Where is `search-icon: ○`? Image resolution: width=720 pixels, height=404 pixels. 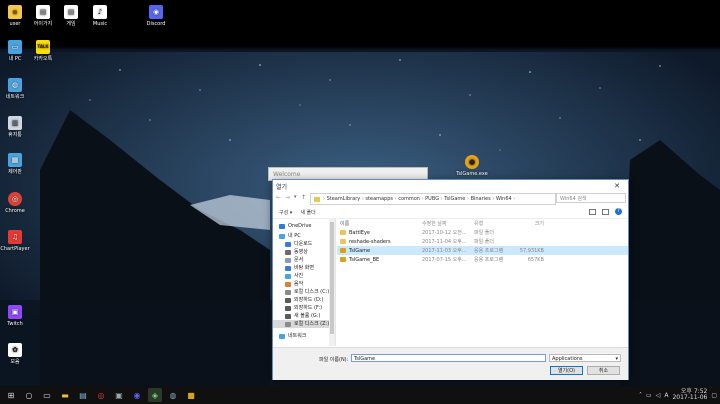 search-icon: ○ is located at coordinates (29, 395).